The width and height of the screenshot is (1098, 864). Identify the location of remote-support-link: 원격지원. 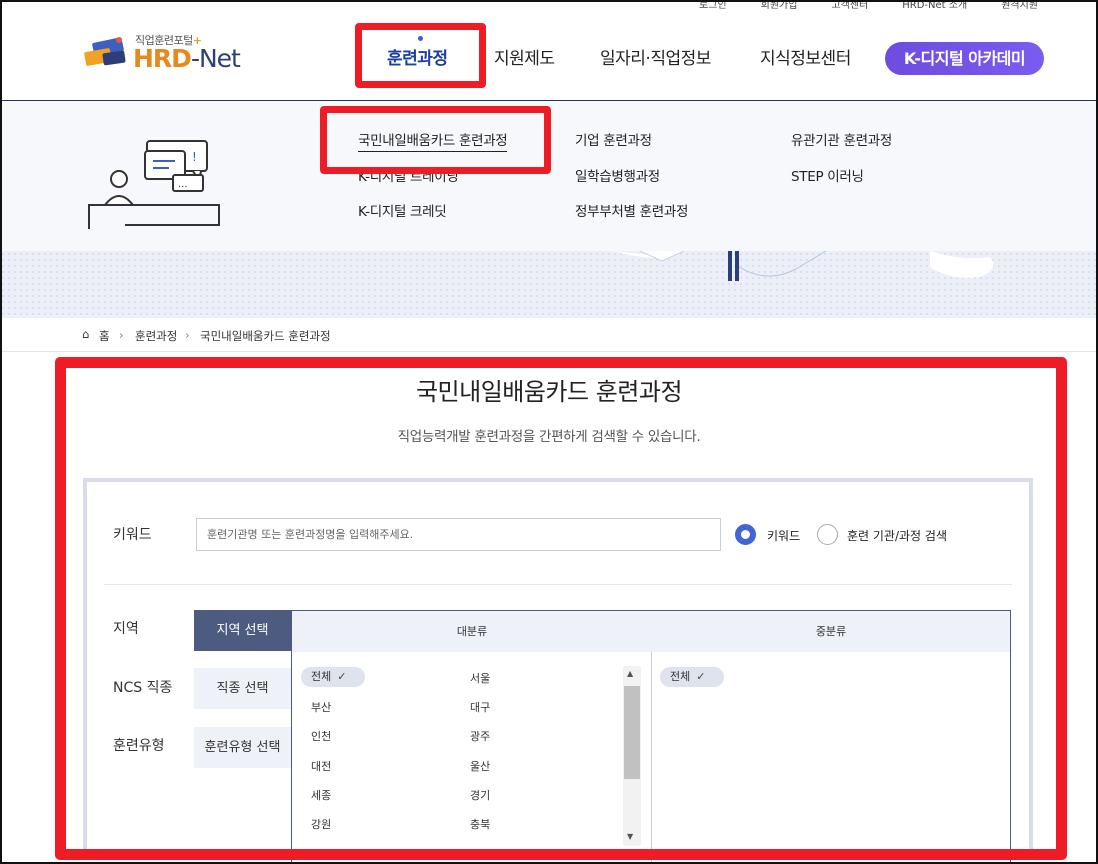
(1019, 7).